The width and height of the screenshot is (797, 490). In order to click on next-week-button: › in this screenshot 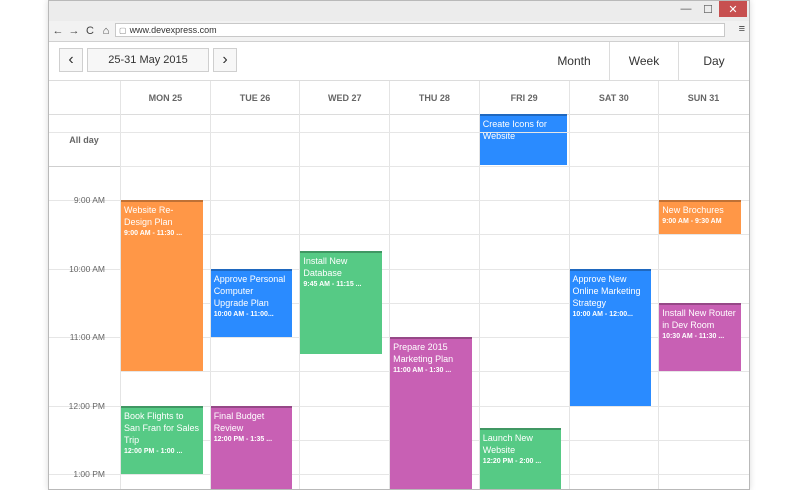, I will do `click(225, 60)`.